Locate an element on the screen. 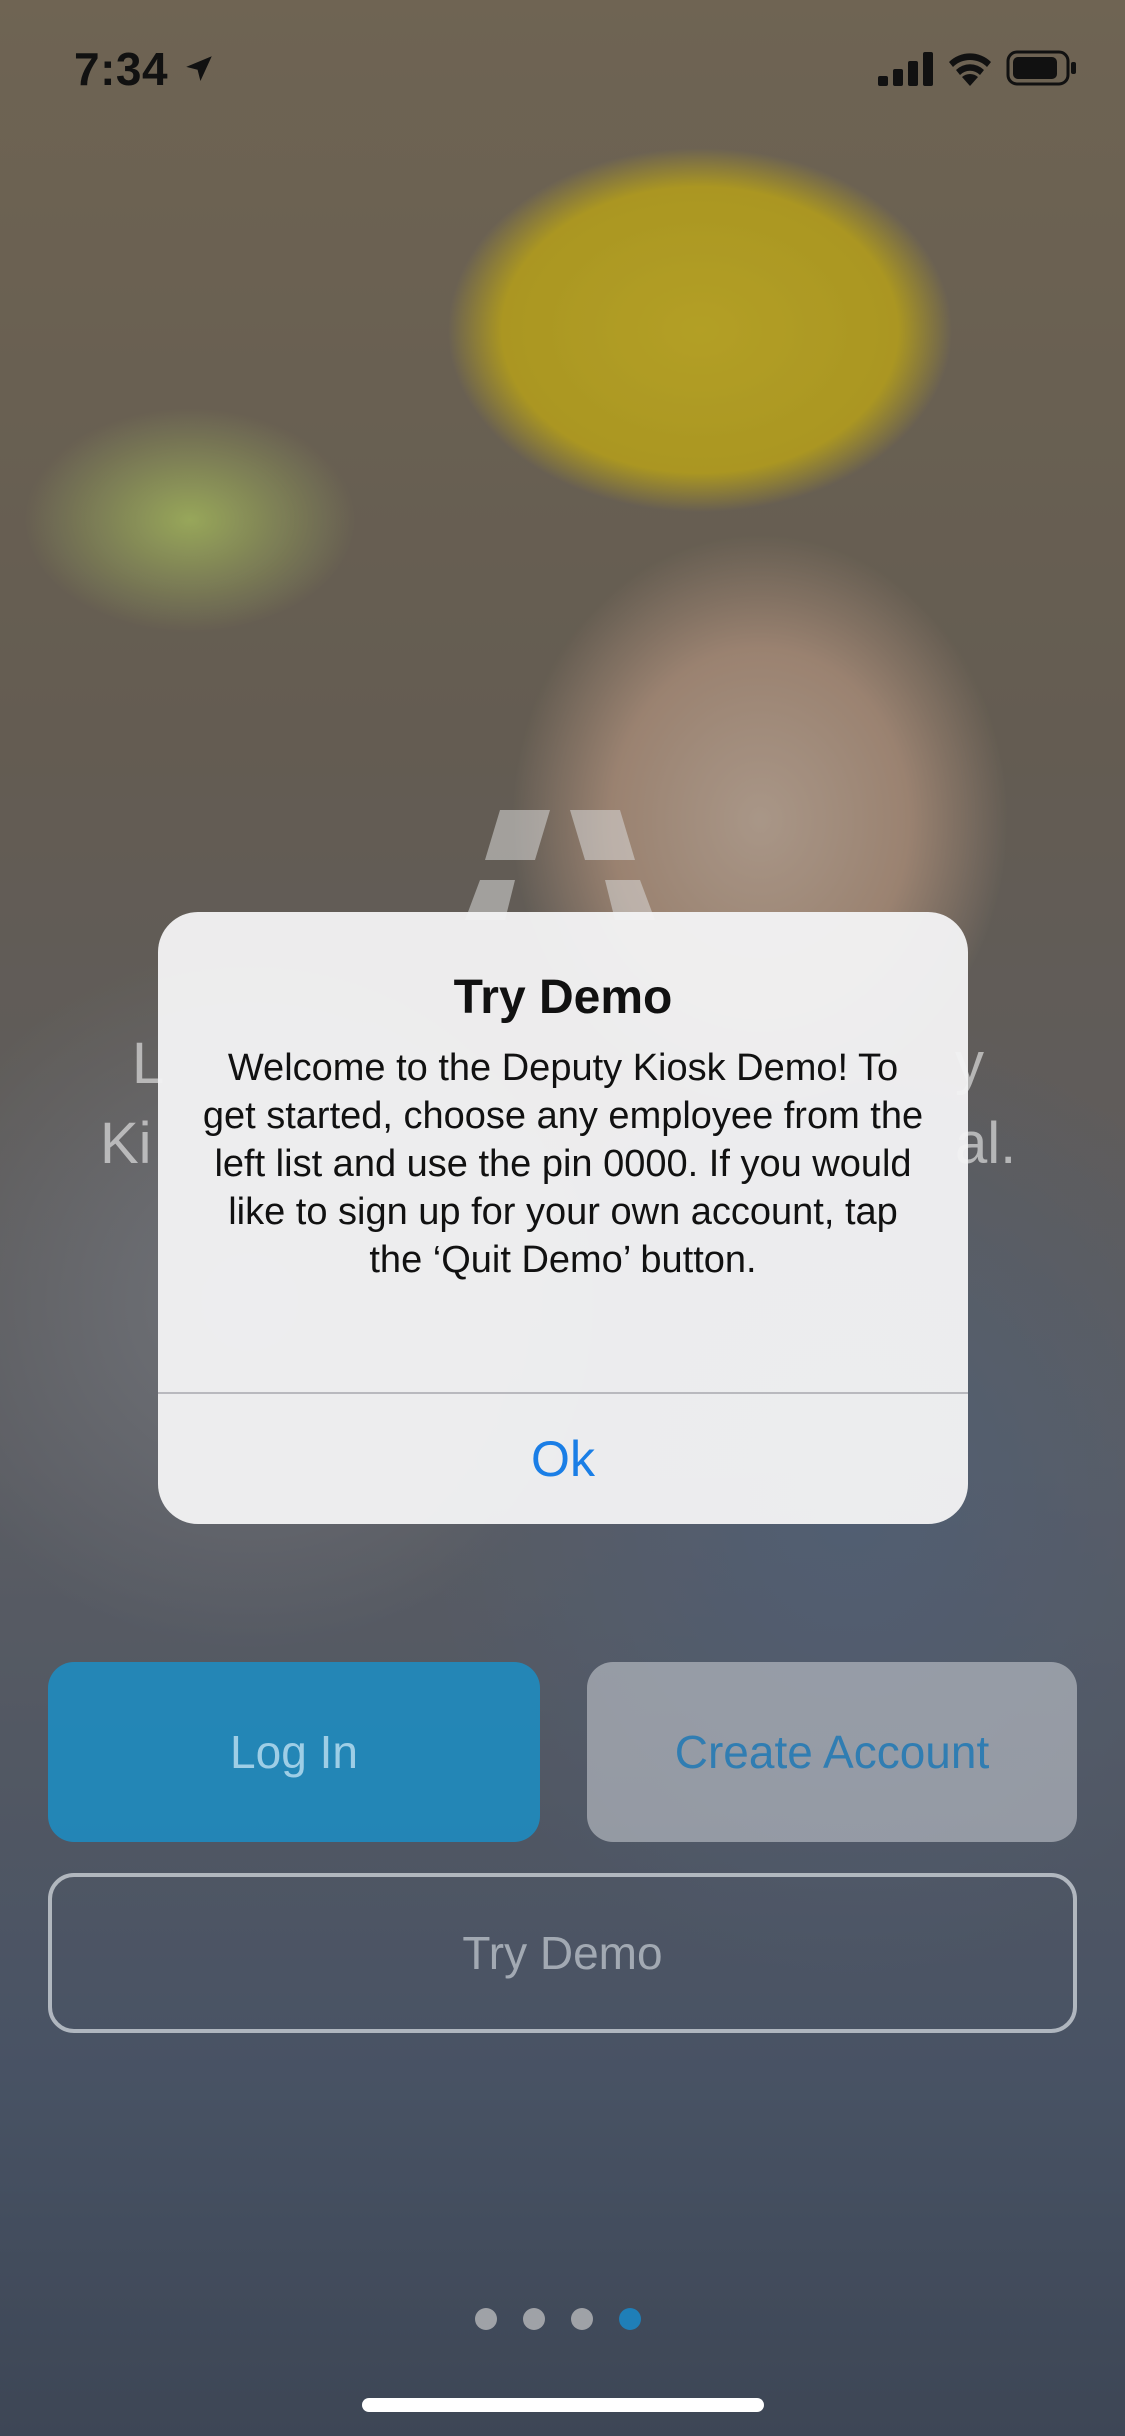 The width and height of the screenshot is (1125, 2436). login-button: Log In is located at coordinates (294, 1752).